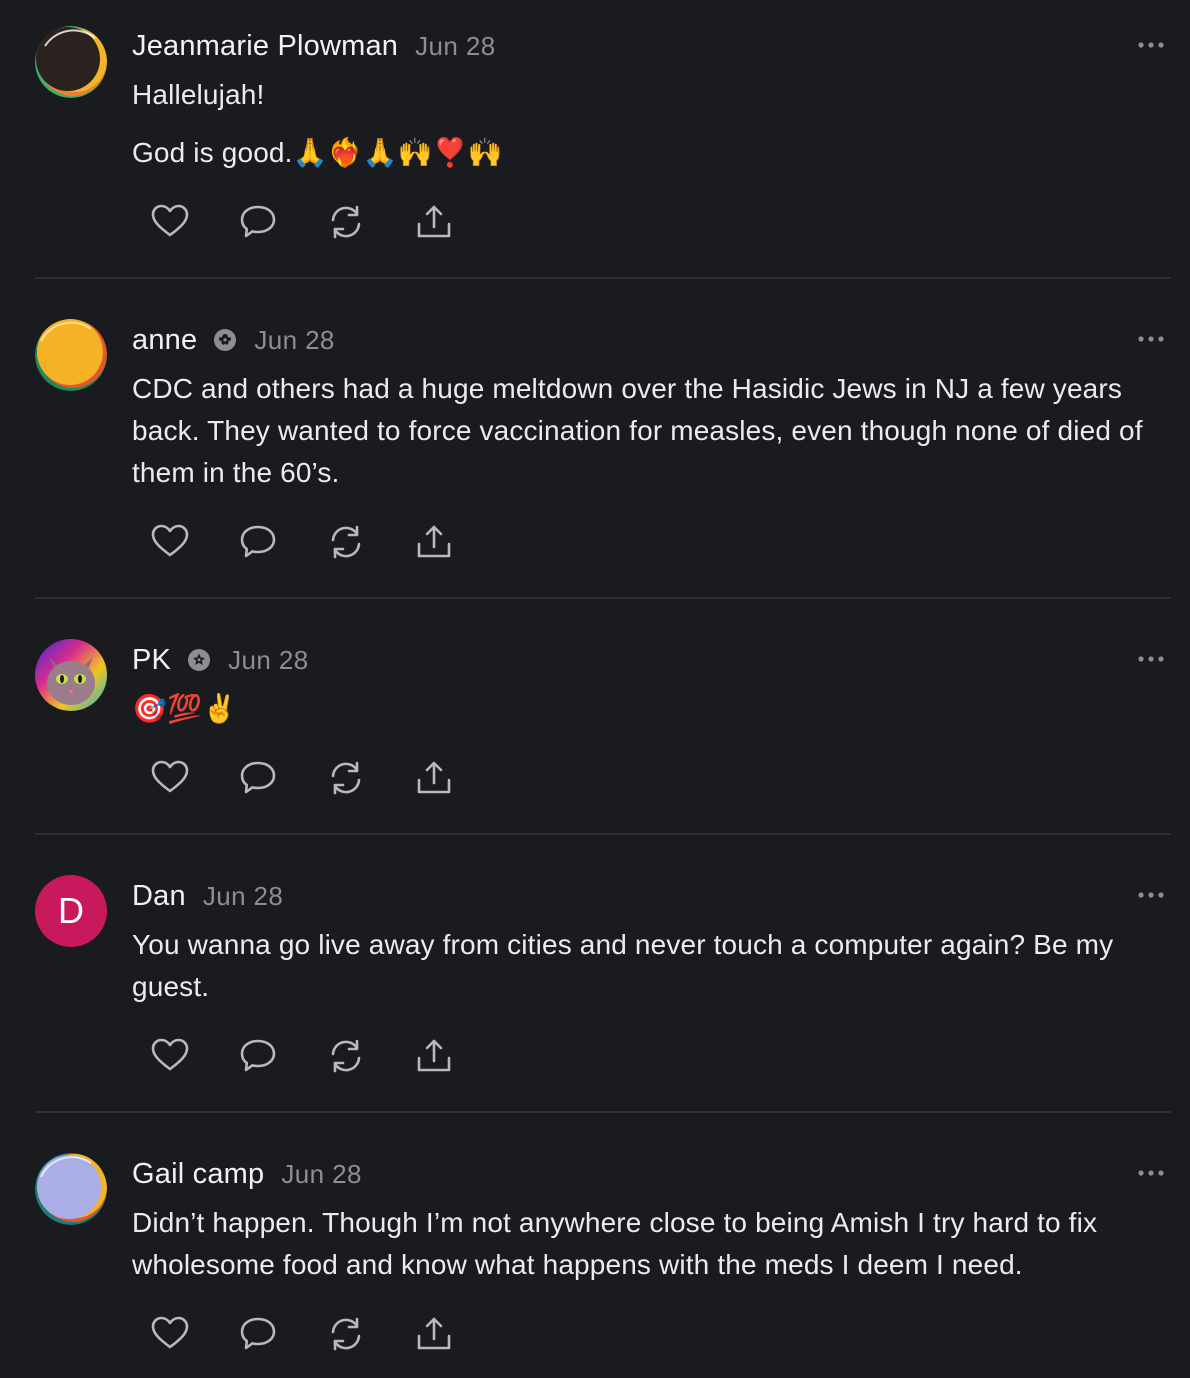  Describe the element at coordinates (220, 660) in the screenshot. I see `comment-header: PK Jun 28` at that location.